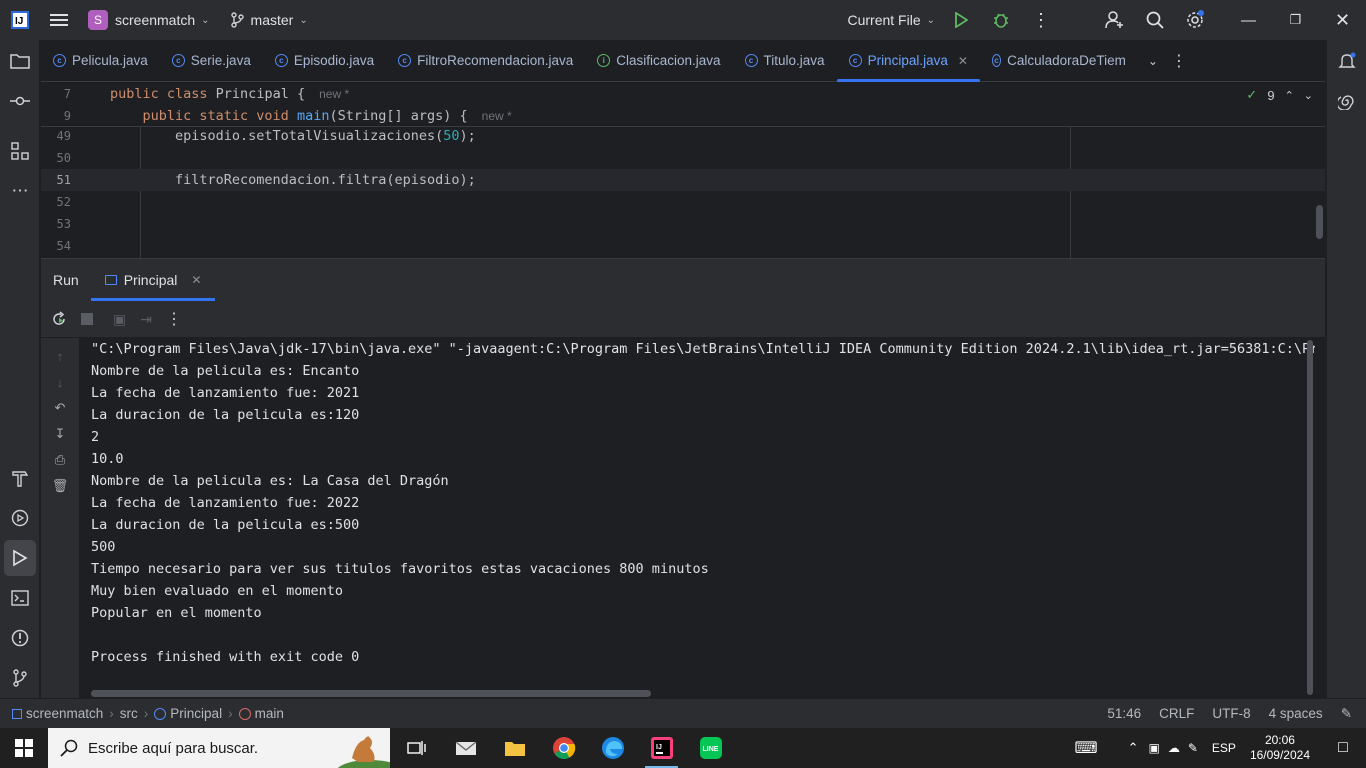 The image size is (1366, 768). What do you see at coordinates (269, 713) in the screenshot?
I see `breadcrumb-item: main` at bounding box center [269, 713].